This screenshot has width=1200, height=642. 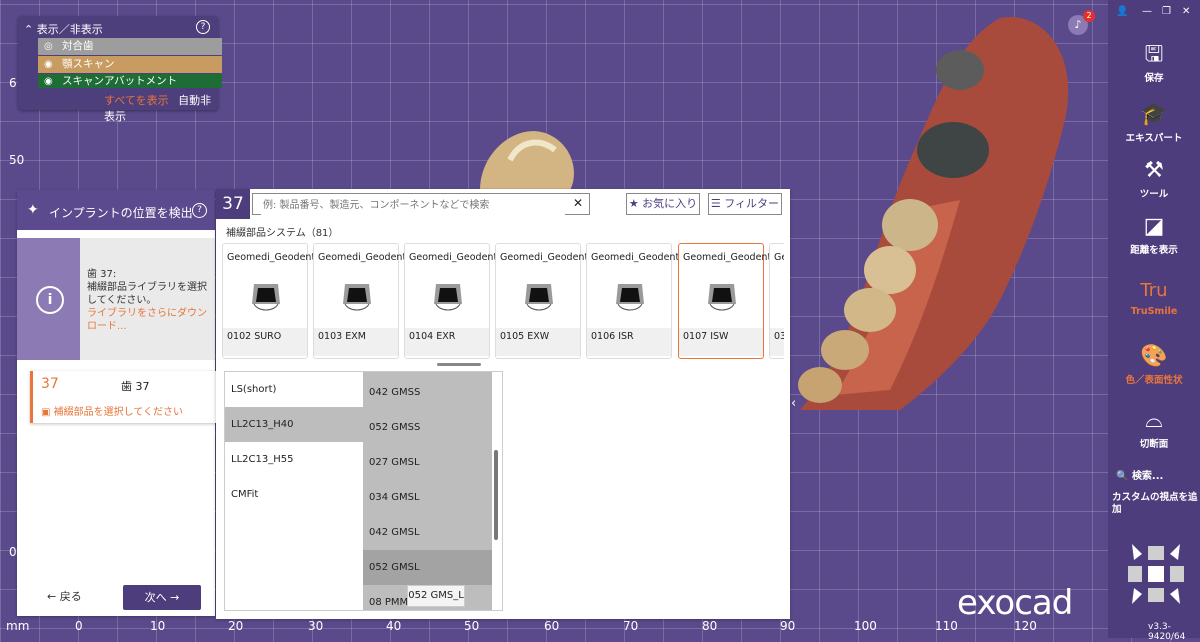 I want to click on list-item: 034 GMSL, so click(x=427, y=497).